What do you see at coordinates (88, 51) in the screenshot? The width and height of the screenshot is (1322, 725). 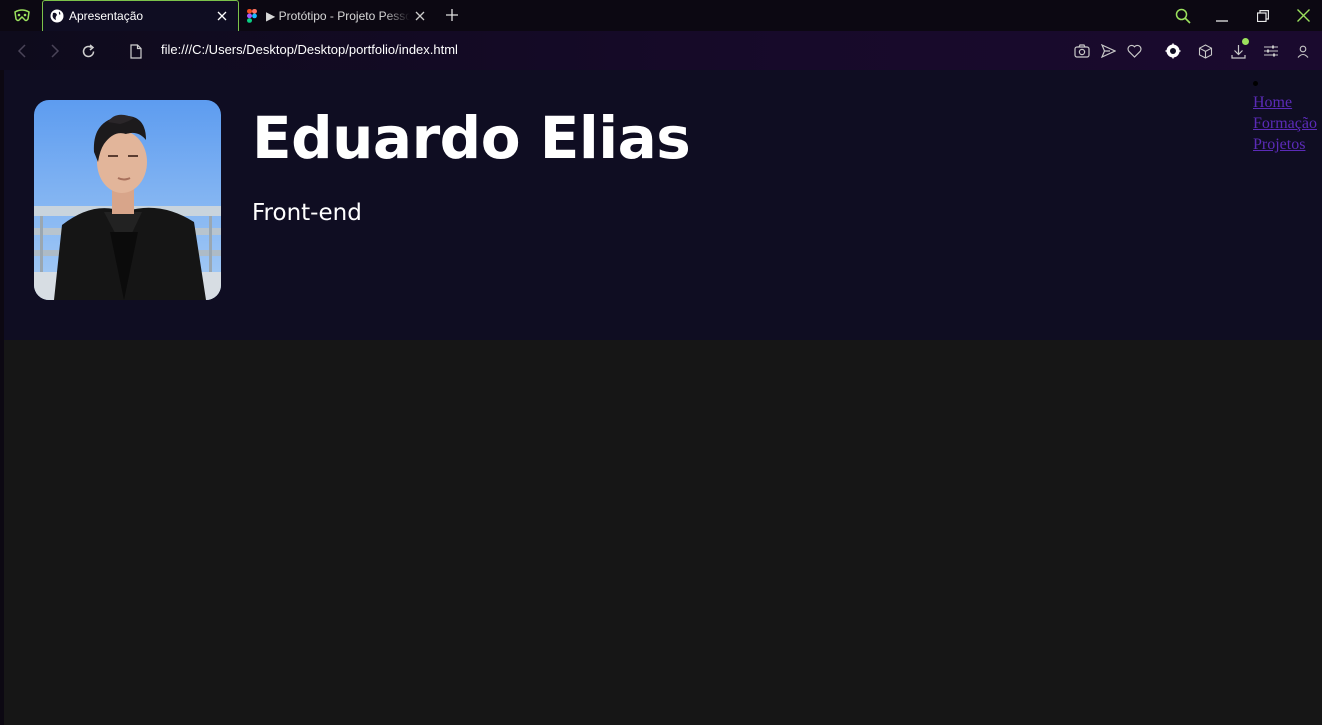 I see `reload-icon` at bounding box center [88, 51].